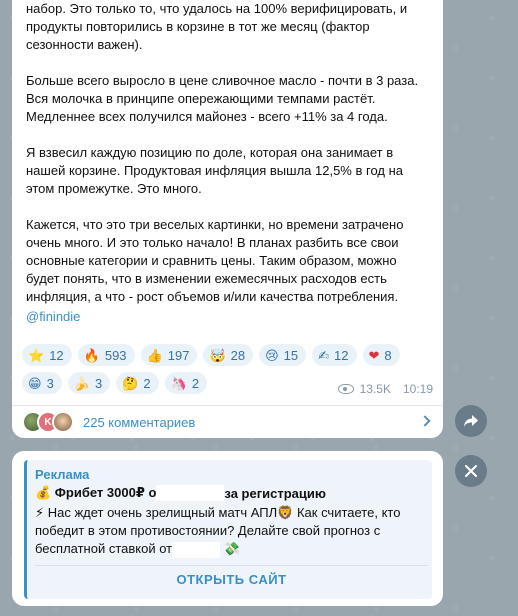 This screenshot has width=518, height=616. Describe the element at coordinates (154, 355) in the screenshot. I see `thumbs-up-icon: 👍` at that location.